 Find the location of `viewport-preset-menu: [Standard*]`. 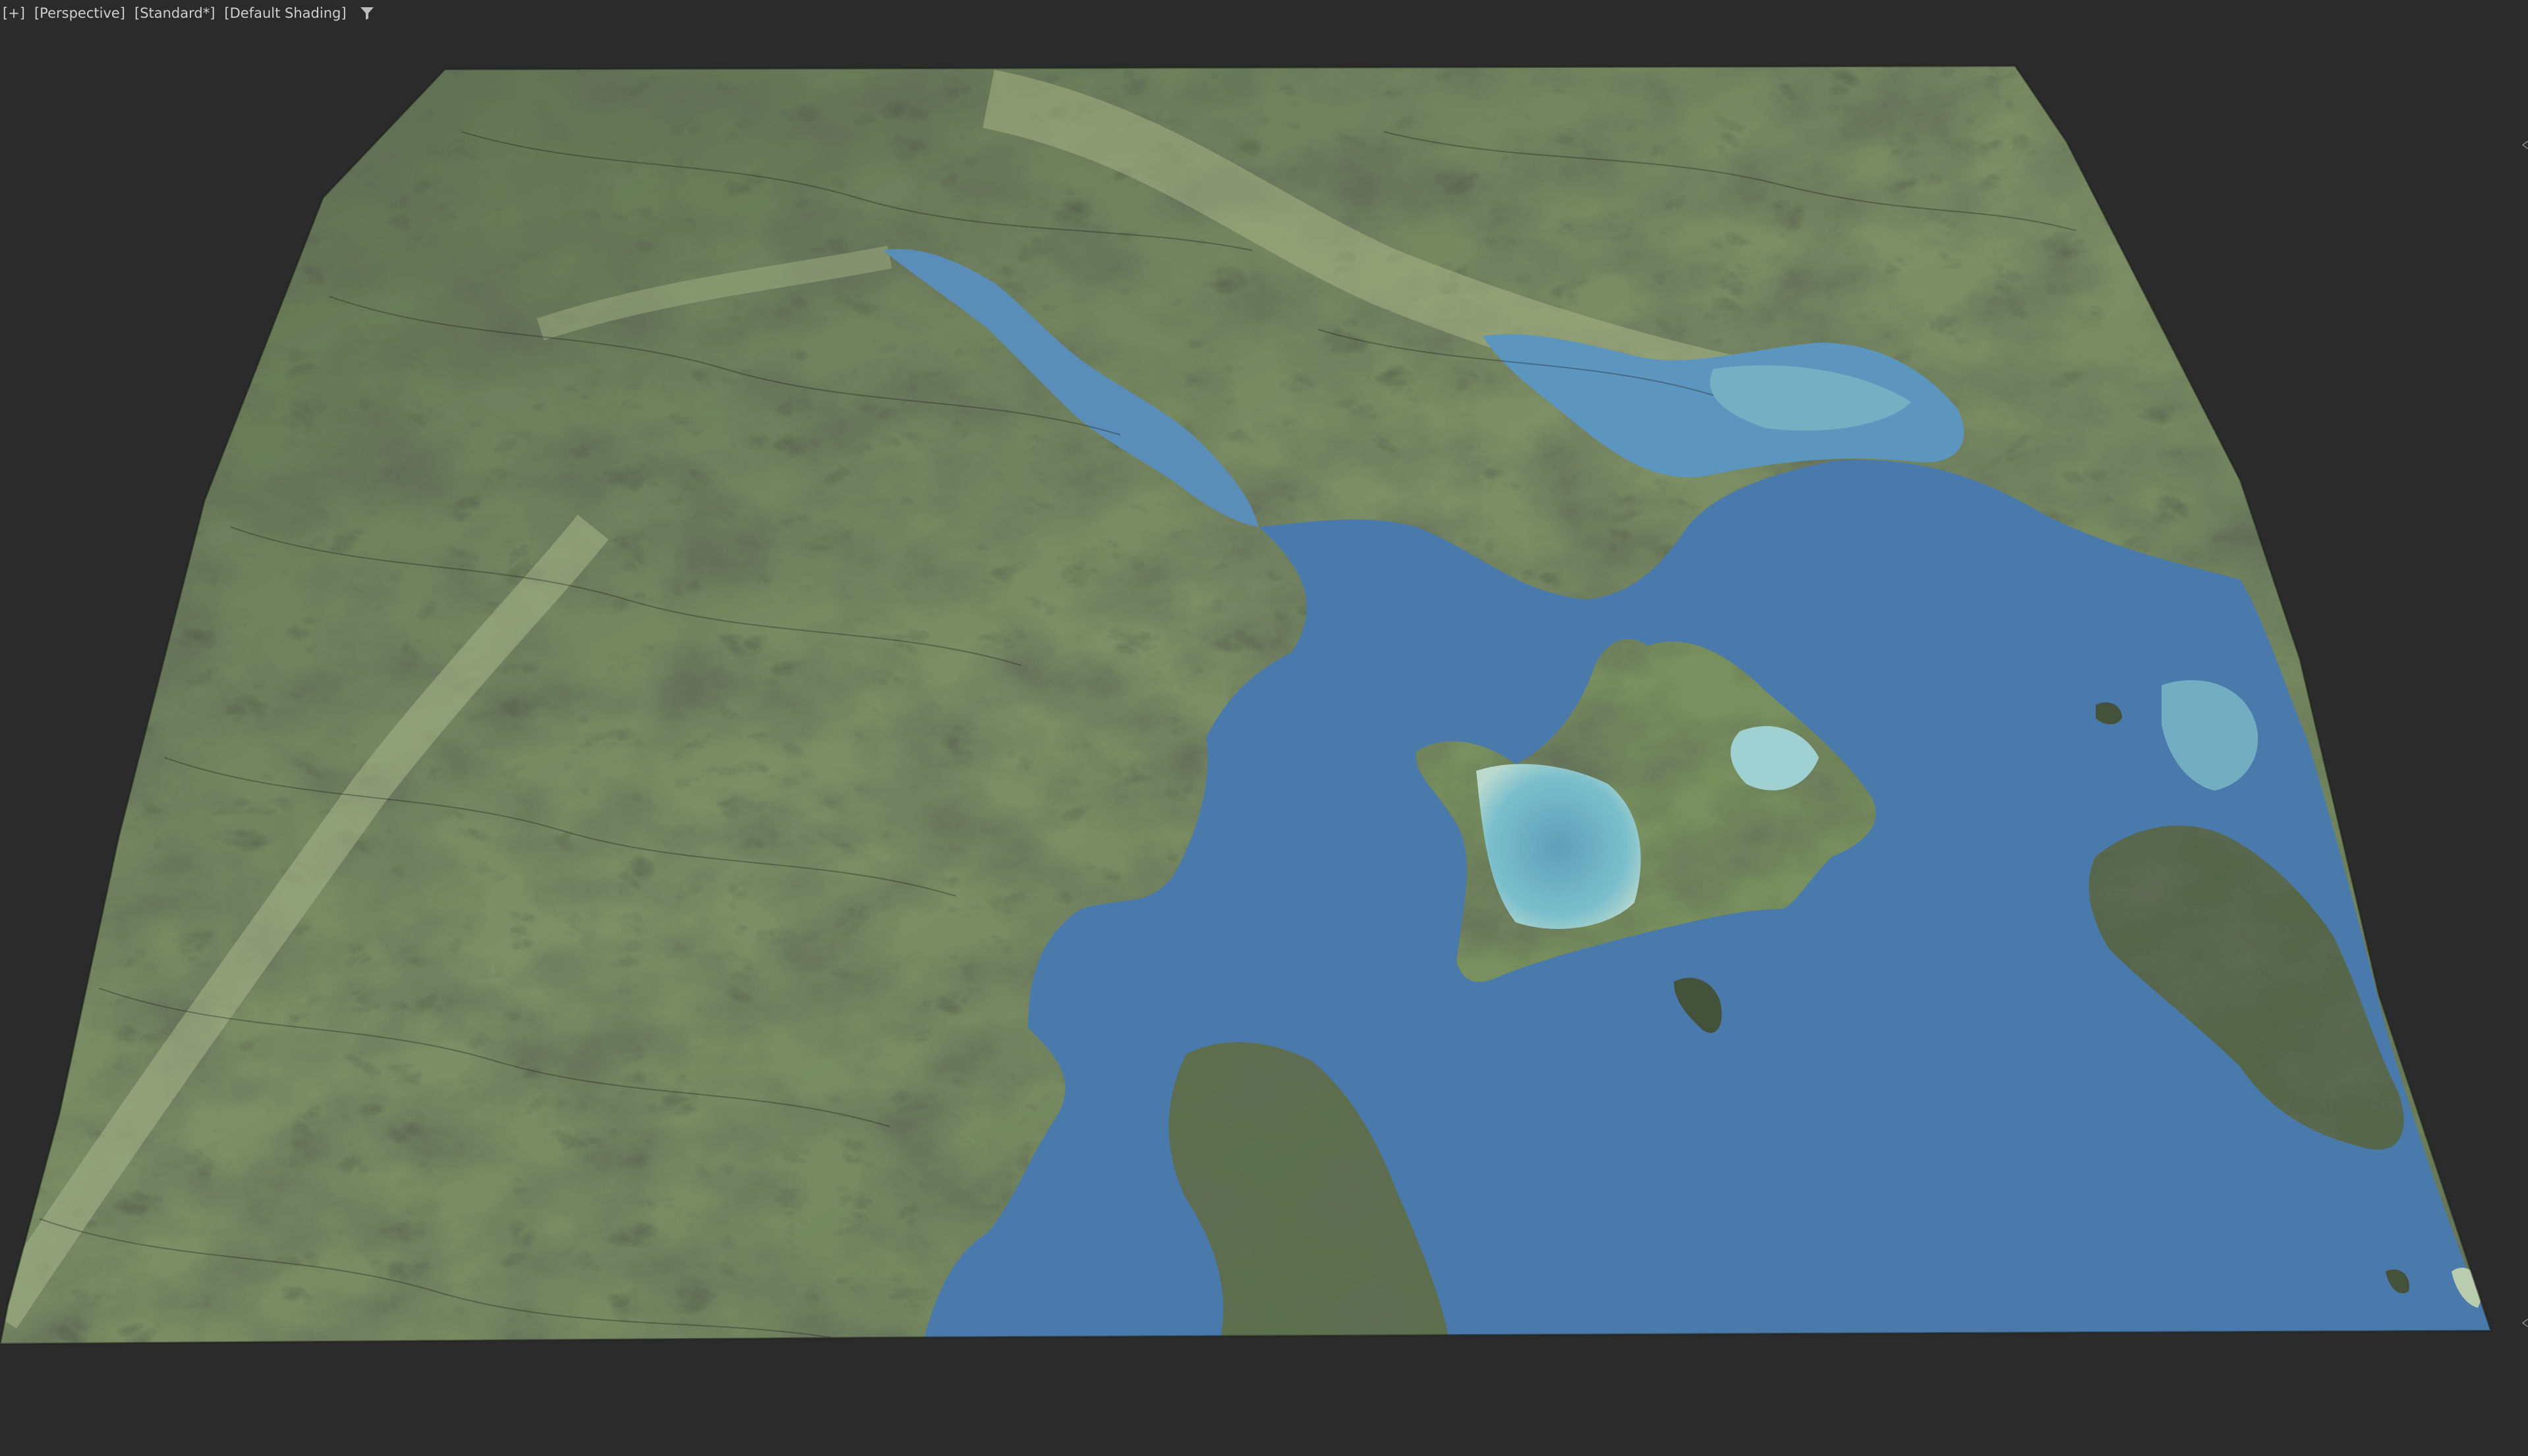

viewport-preset-menu: [Standard*] is located at coordinates (174, 13).